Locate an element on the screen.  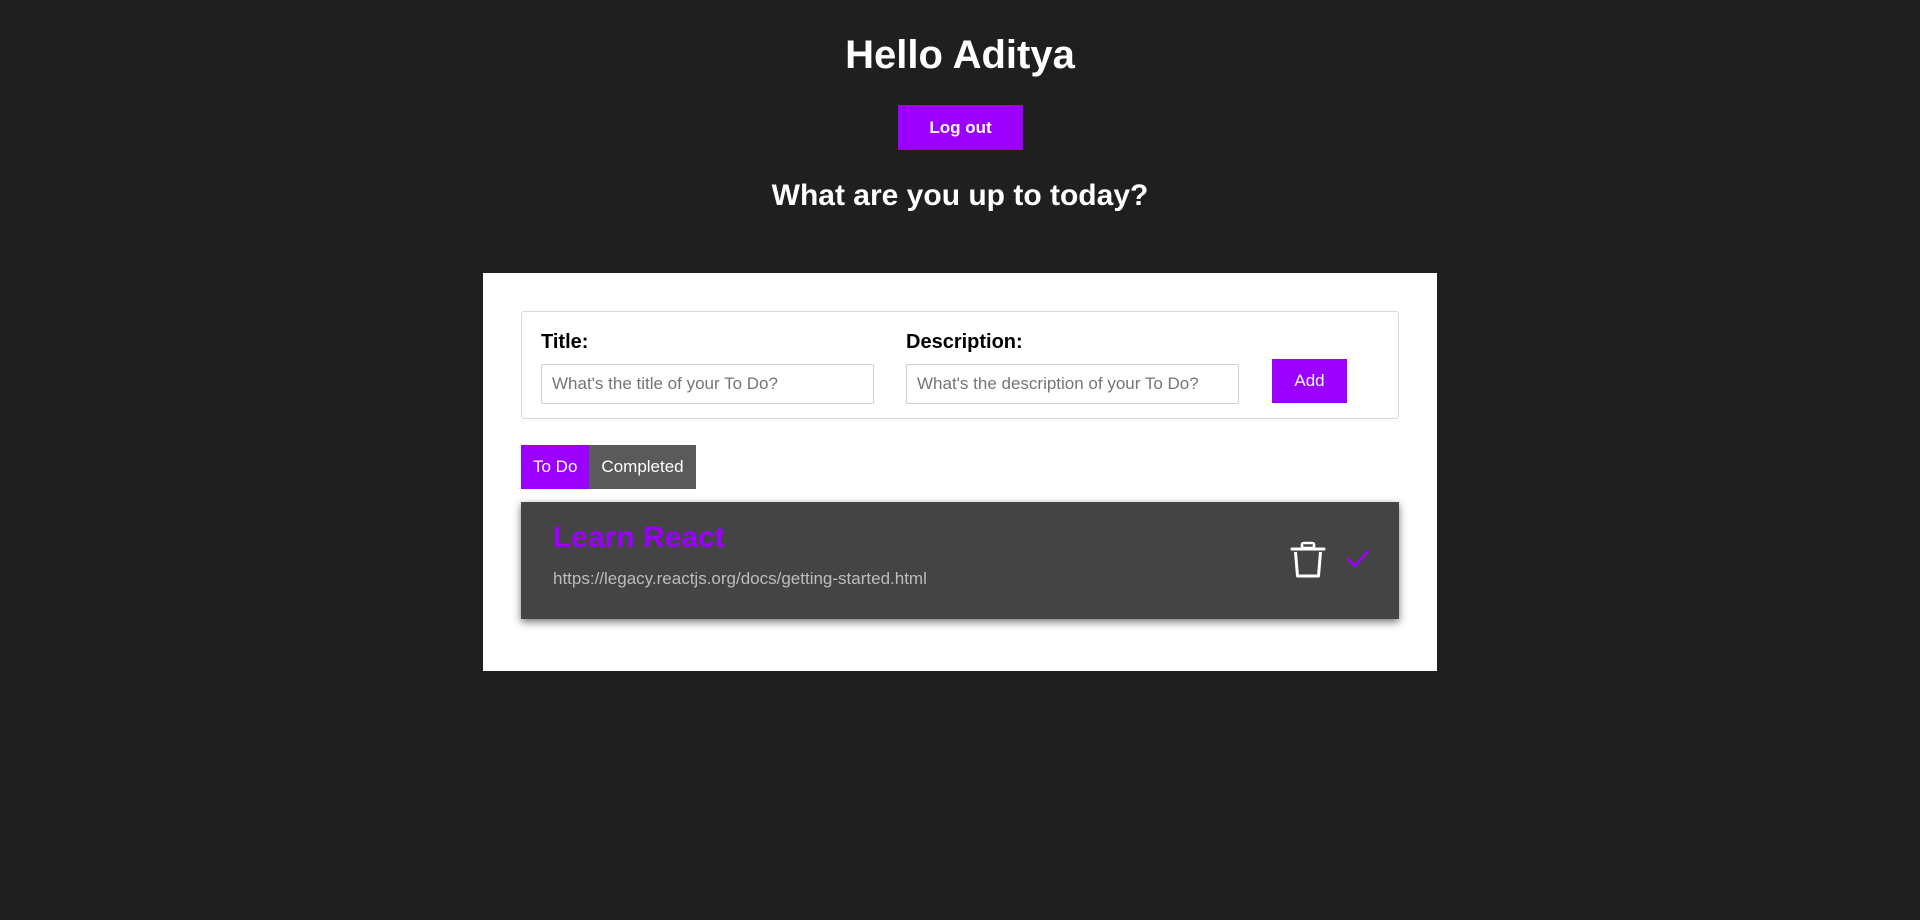
trash-icon is located at coordinates (1308, 559).